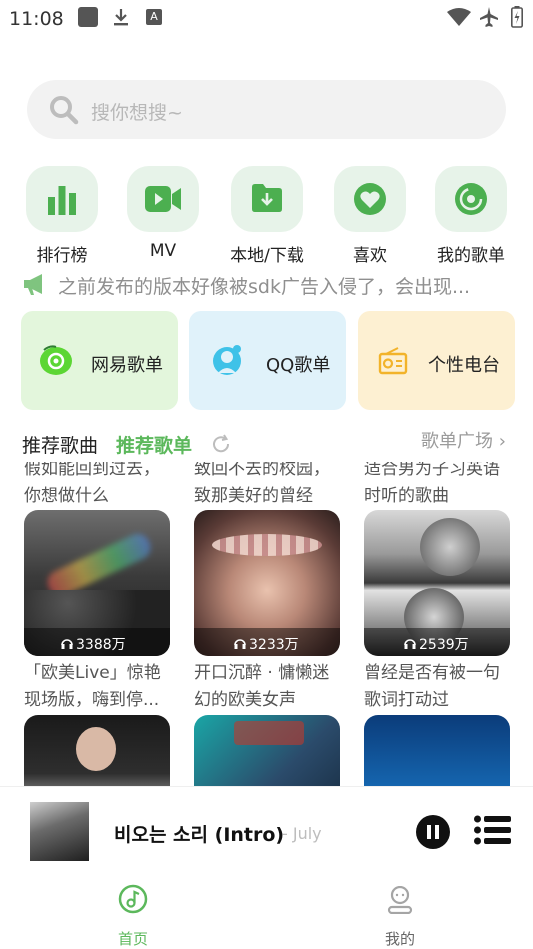 The image size is (533, 949). What do you see at coordinates (33, 284) in the screenshot?
I see `megaphone-icon` at bounding box center [33, 284].